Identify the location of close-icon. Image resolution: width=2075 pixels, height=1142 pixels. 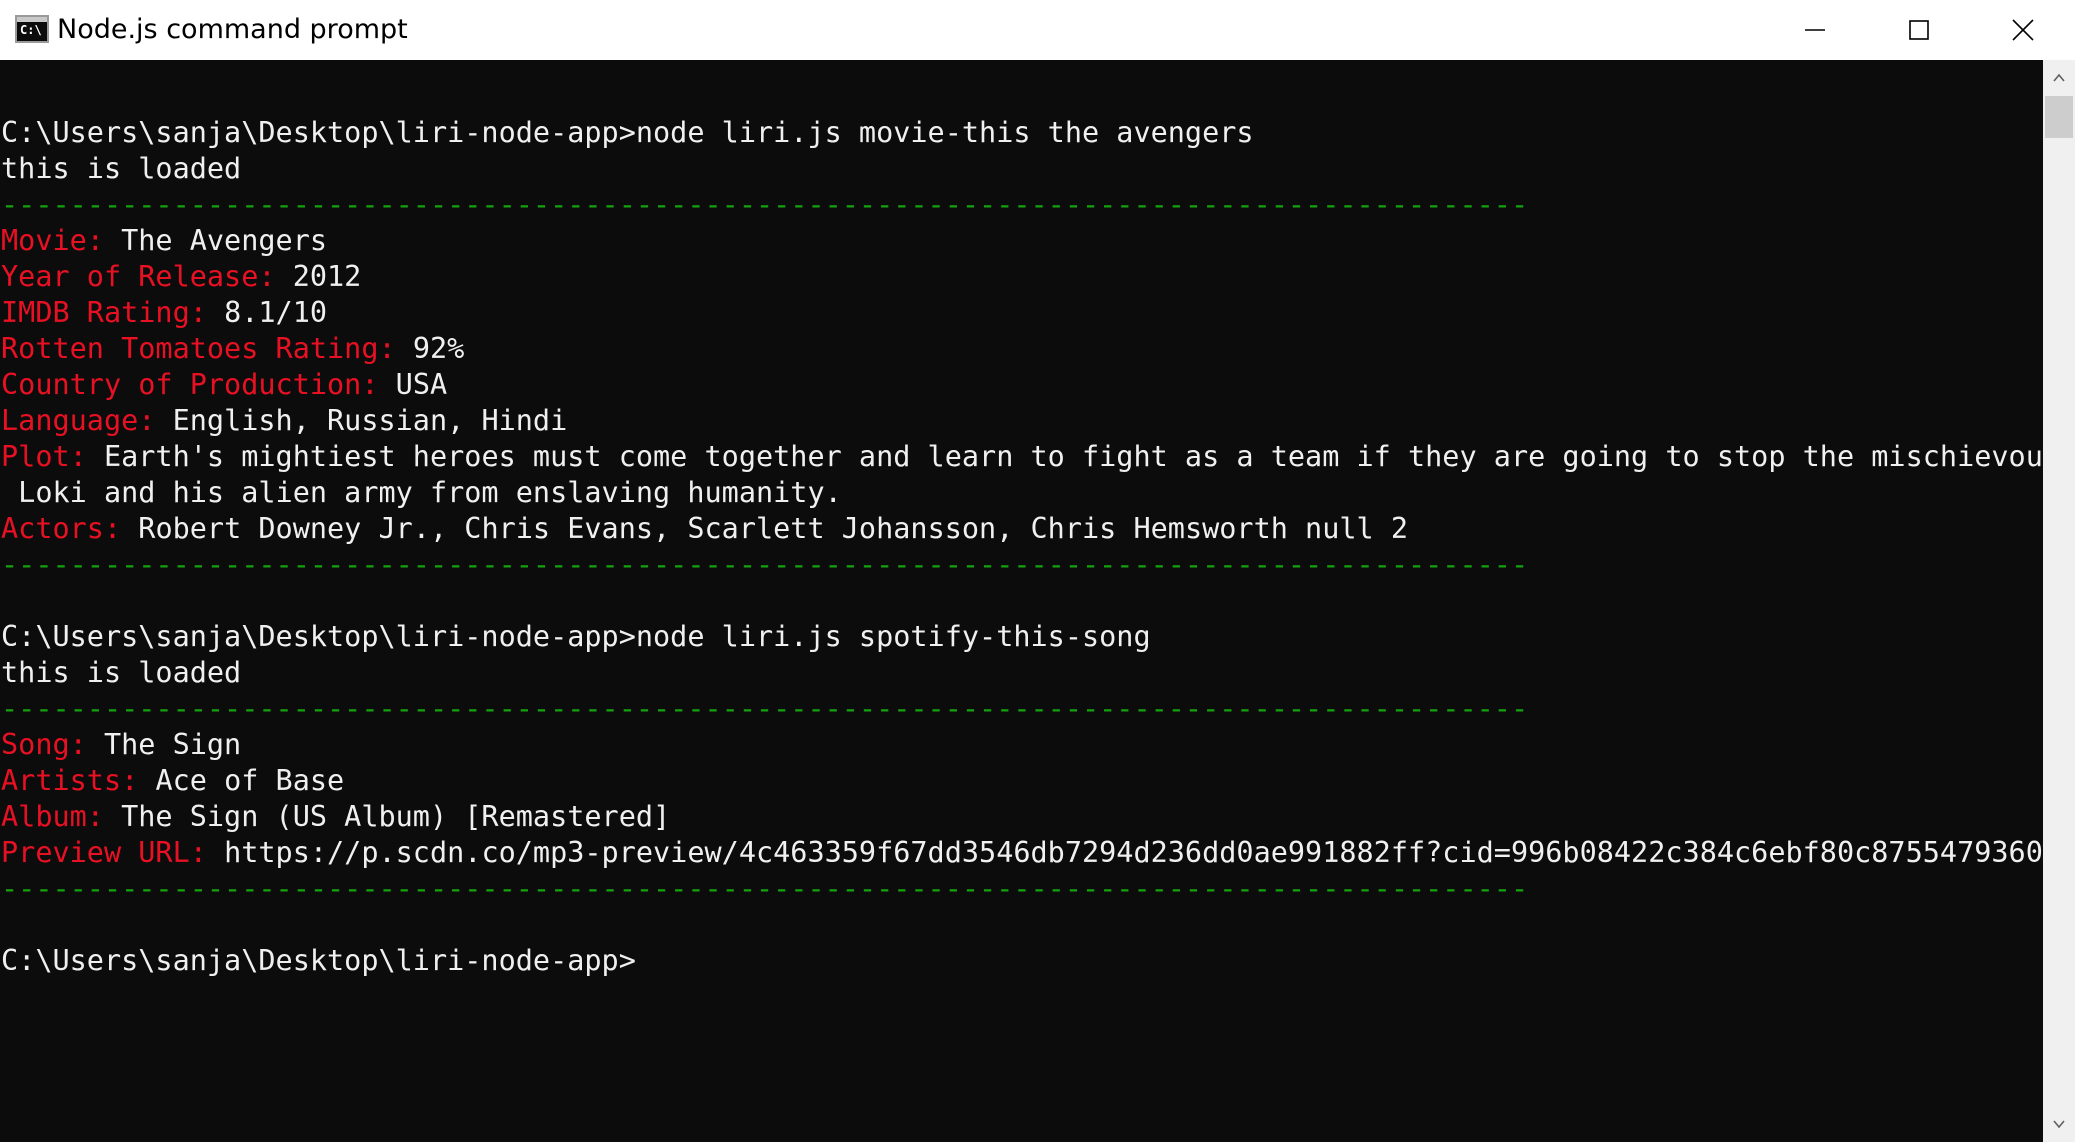
(2023, 30).